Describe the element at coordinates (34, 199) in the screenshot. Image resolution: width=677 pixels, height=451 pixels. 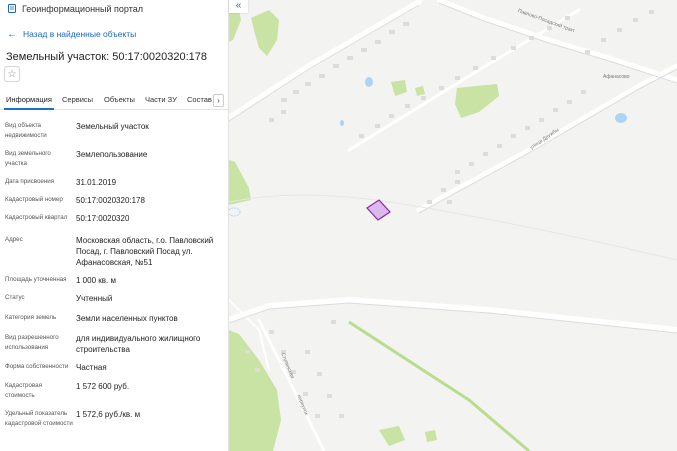
I see `detail-label: Кадастровый номер` at that location.